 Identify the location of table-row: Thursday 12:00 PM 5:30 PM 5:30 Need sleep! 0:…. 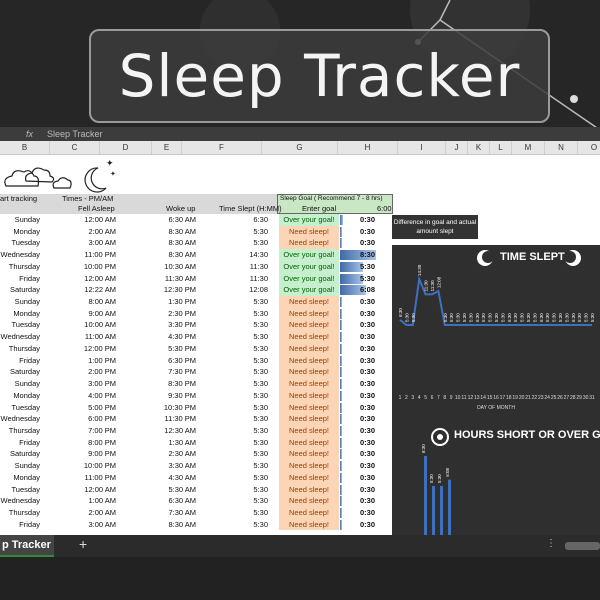
(197, 348).